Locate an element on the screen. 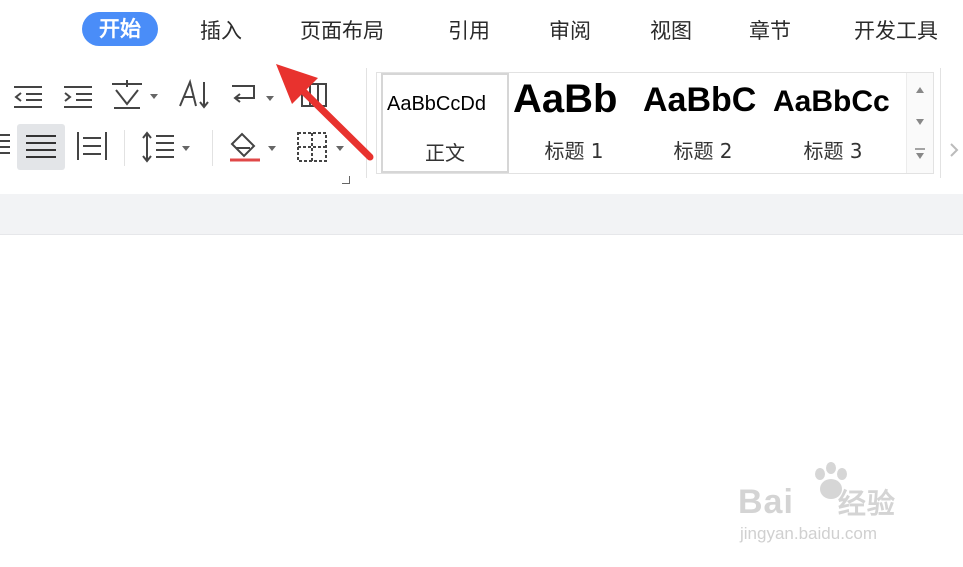 The height and width of the screenshot is (567, 963). watermark-url: jingyan.baidu.com is located at coordinates (809, 533).